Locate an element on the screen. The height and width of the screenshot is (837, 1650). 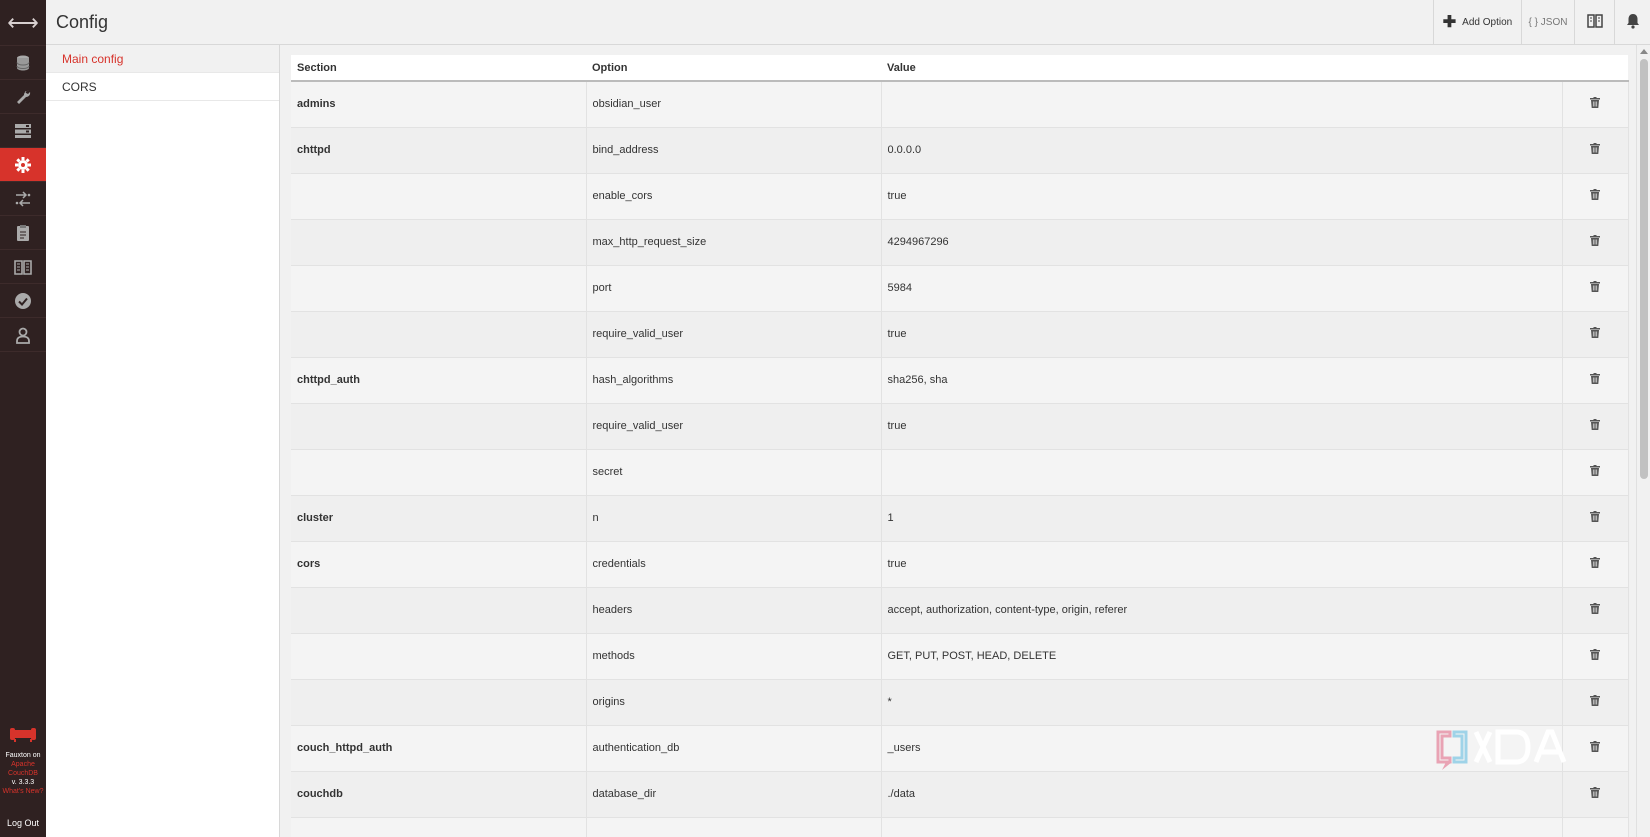
cell-value: 4294967296 is located at coordinates (1222, 242).